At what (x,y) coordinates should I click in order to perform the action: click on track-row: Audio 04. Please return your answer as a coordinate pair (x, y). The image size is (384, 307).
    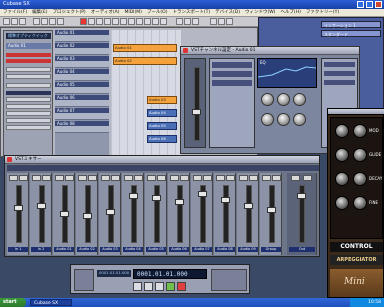
    Looking at the image, I should click on (82, 75).